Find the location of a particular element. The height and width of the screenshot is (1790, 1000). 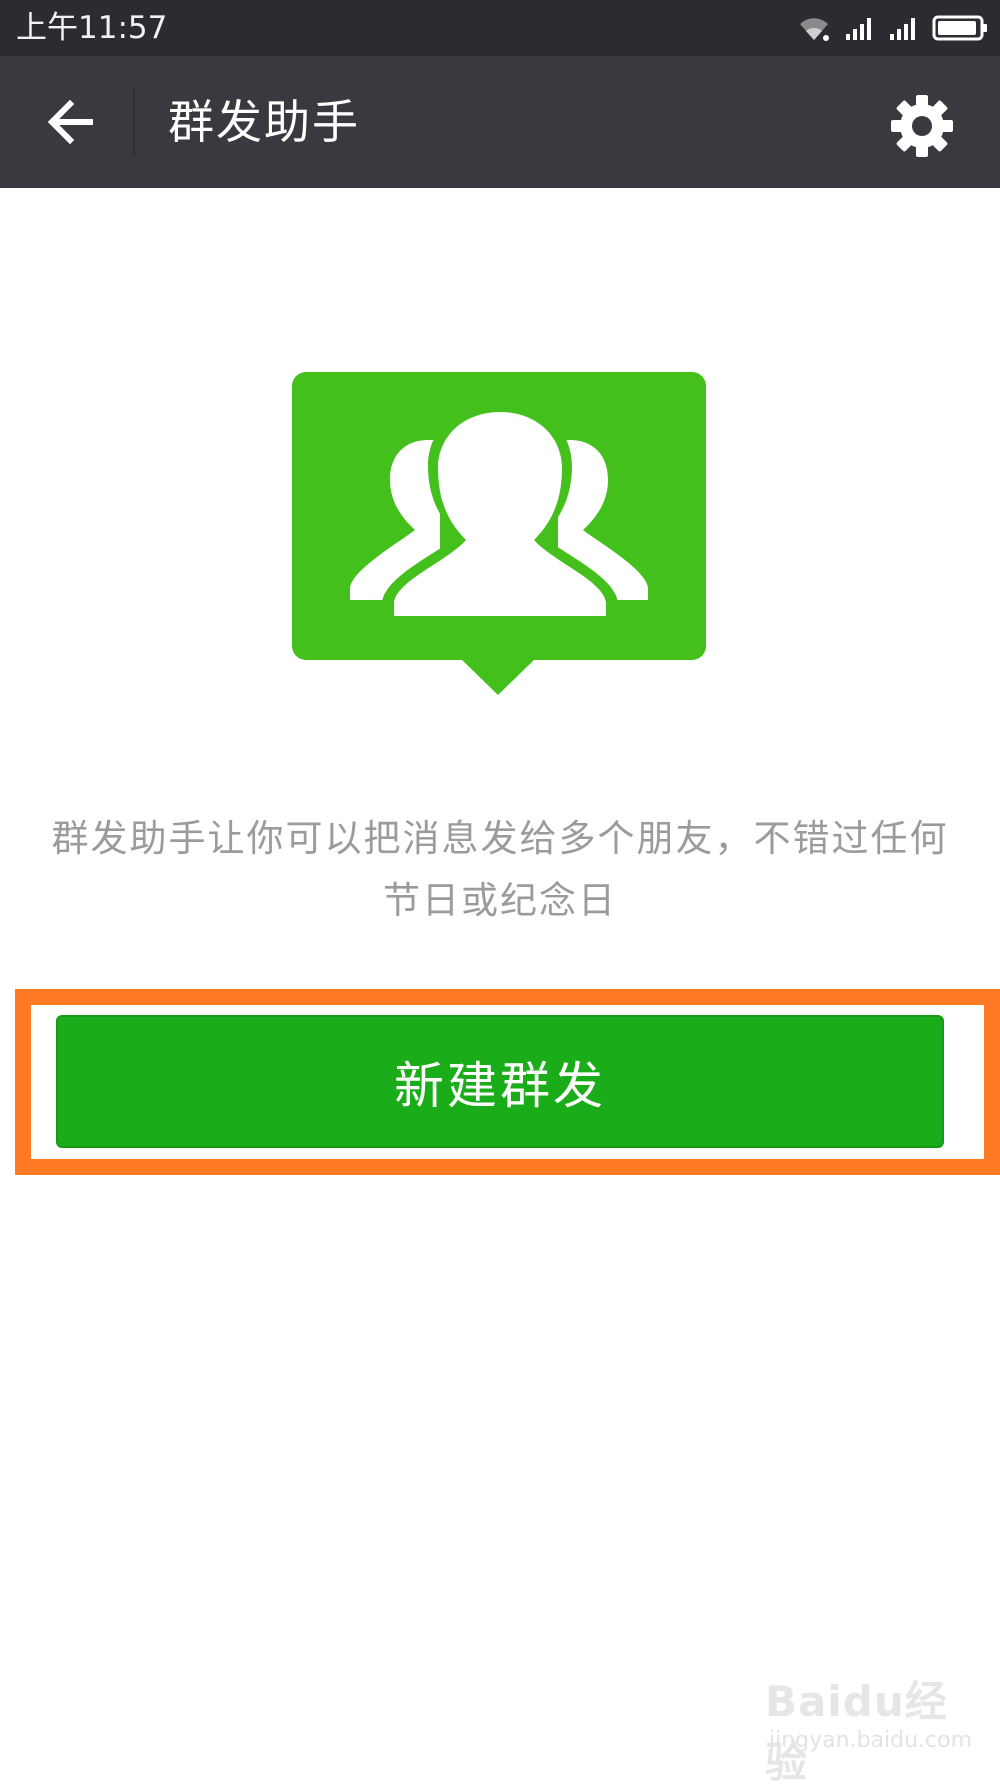

description-line-2: 节日或纪念日 is located at coordinates (500, 900).